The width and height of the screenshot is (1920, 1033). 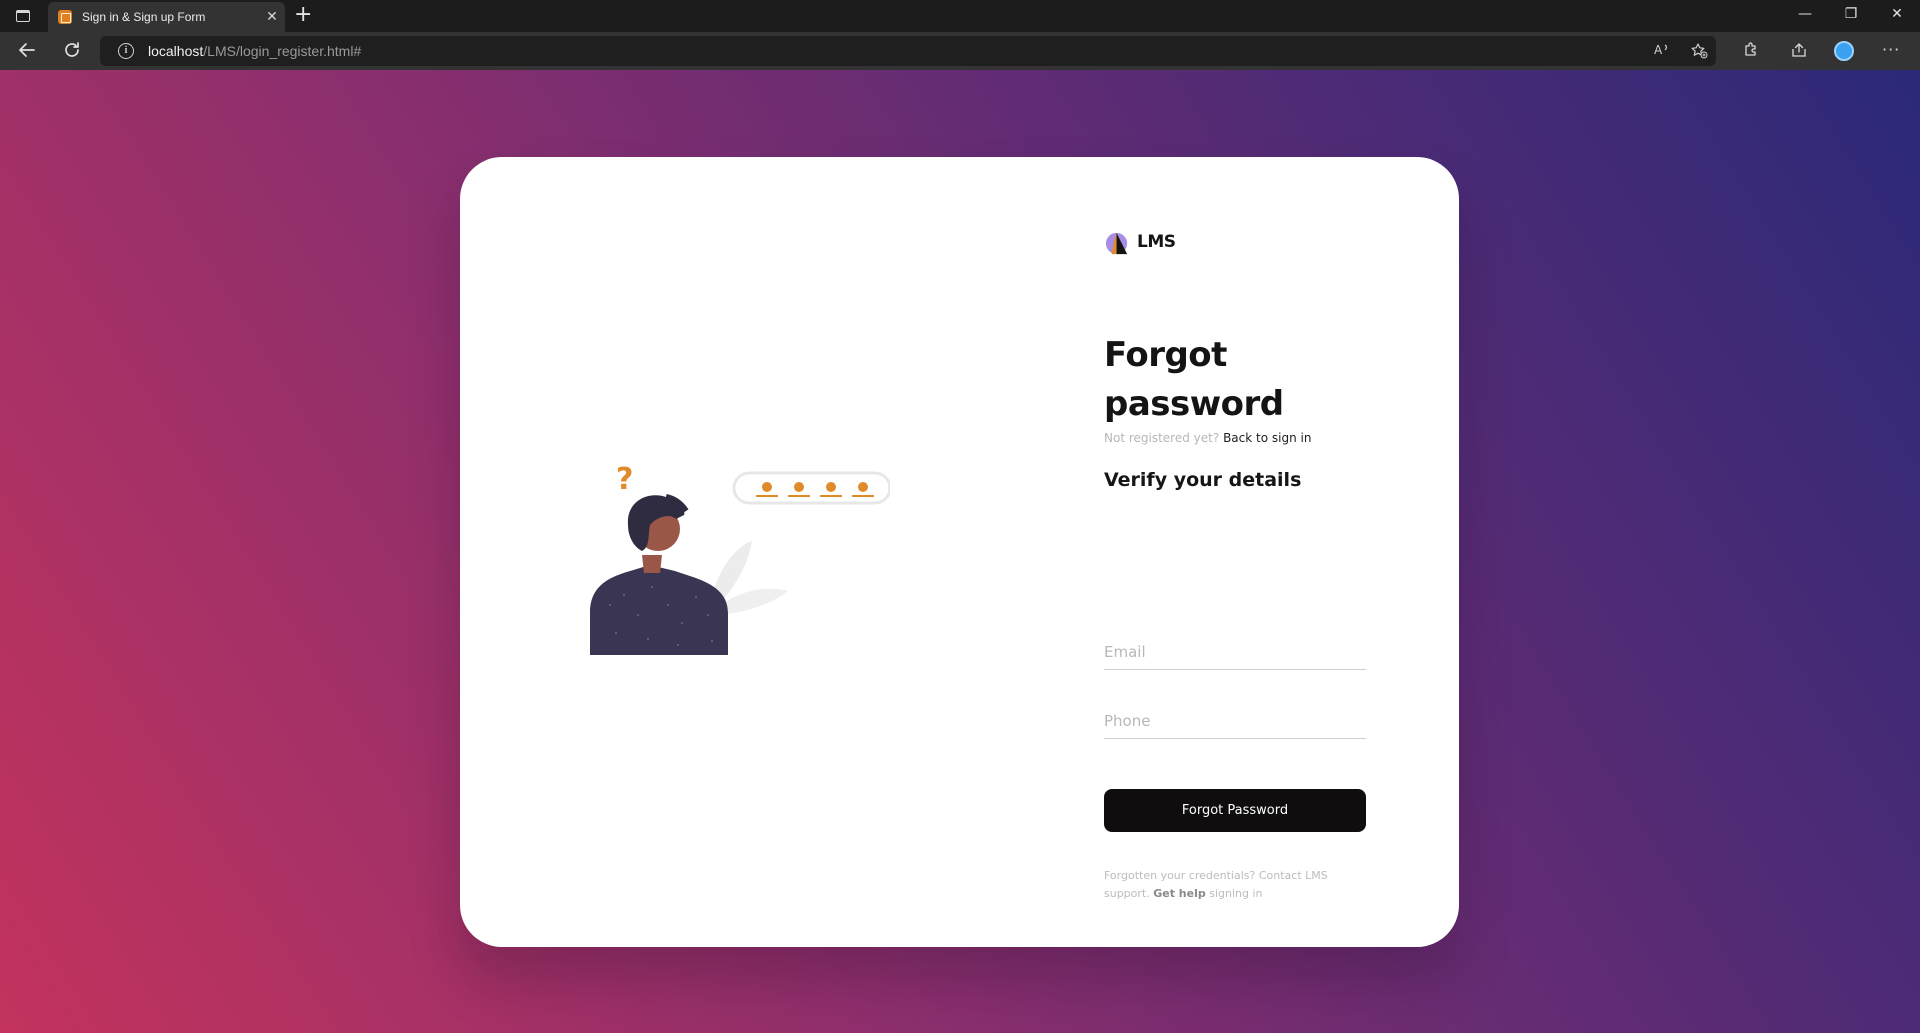 What do you see at coordinates (1235, 242) in the screenshot?
I see `brand: LMS` at bounding box center [1235, 242].